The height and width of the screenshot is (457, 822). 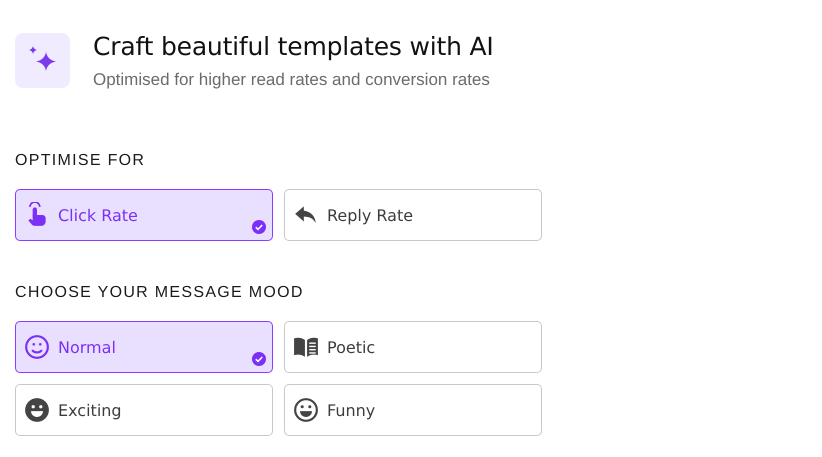 What do you see at coordinates (144, 347) in the screenshot?
I see `option-card: Normal` at bounding box center [144, 347].